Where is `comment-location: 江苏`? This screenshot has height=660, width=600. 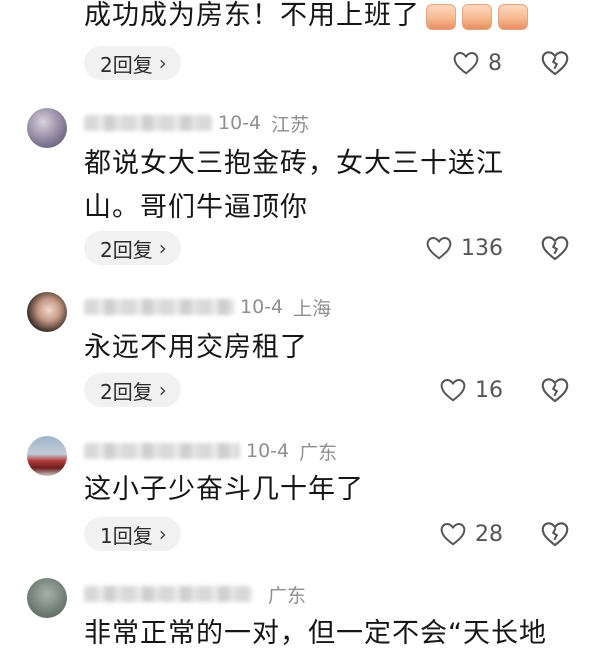
comment-location: 江苏 is located at coordinates (290, 124).